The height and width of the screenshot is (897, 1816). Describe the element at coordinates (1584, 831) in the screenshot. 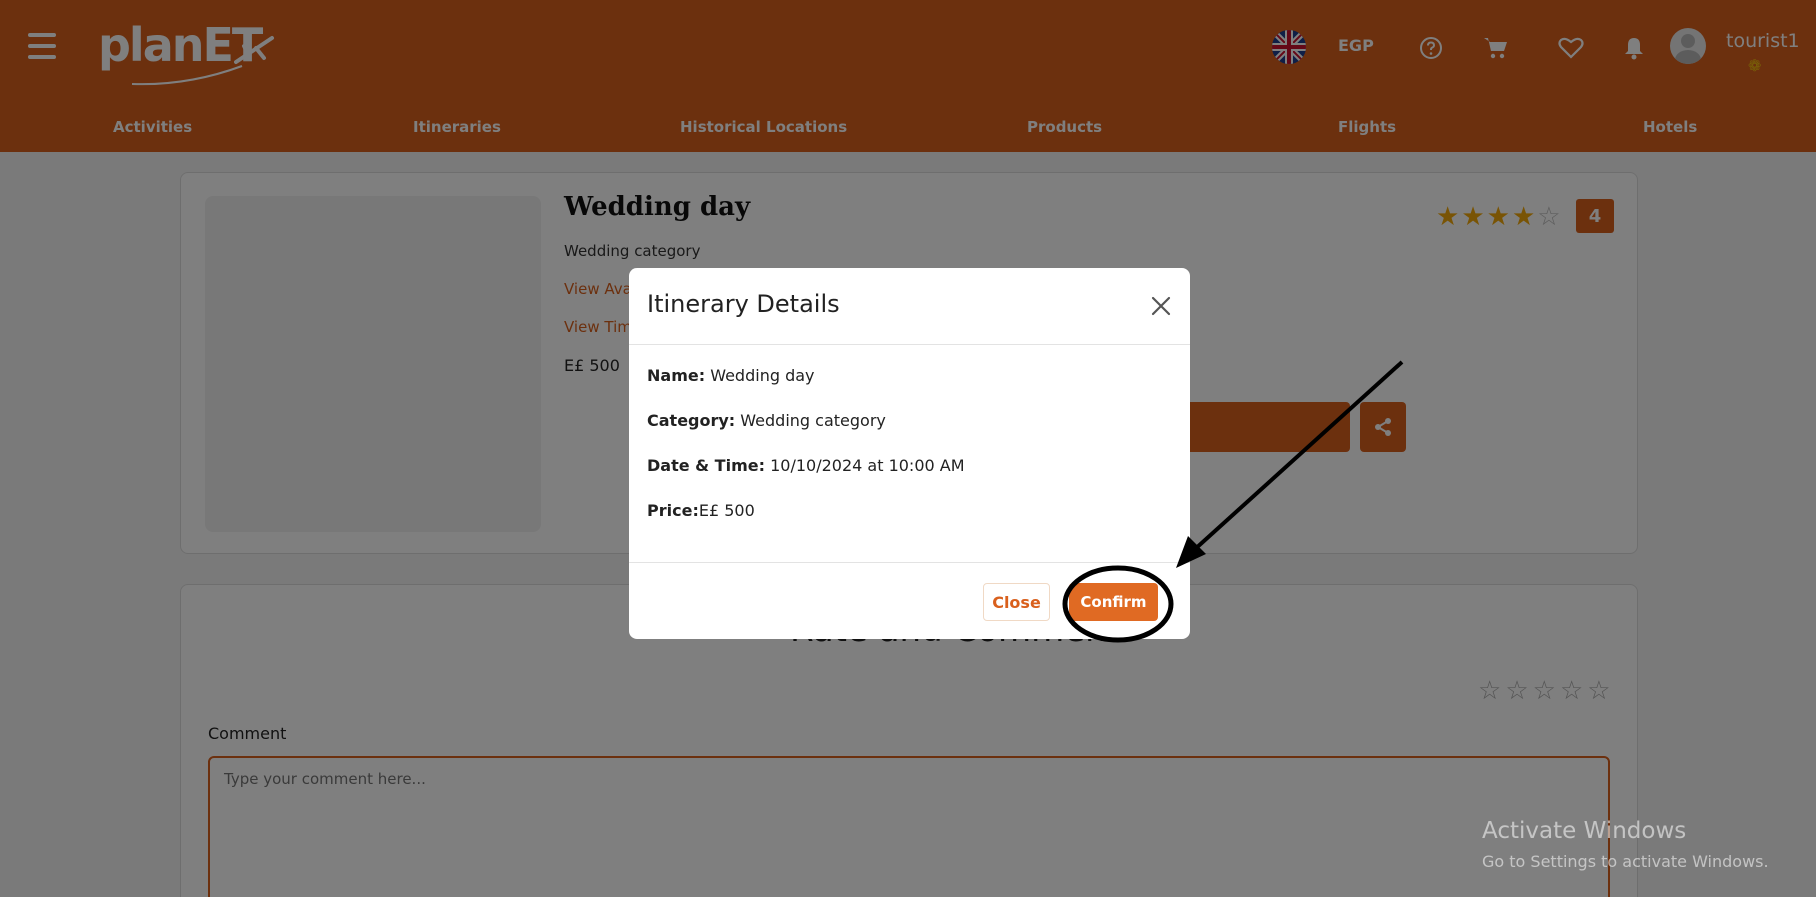

I see `windows-watermark-title: Activate Windows` at that location.